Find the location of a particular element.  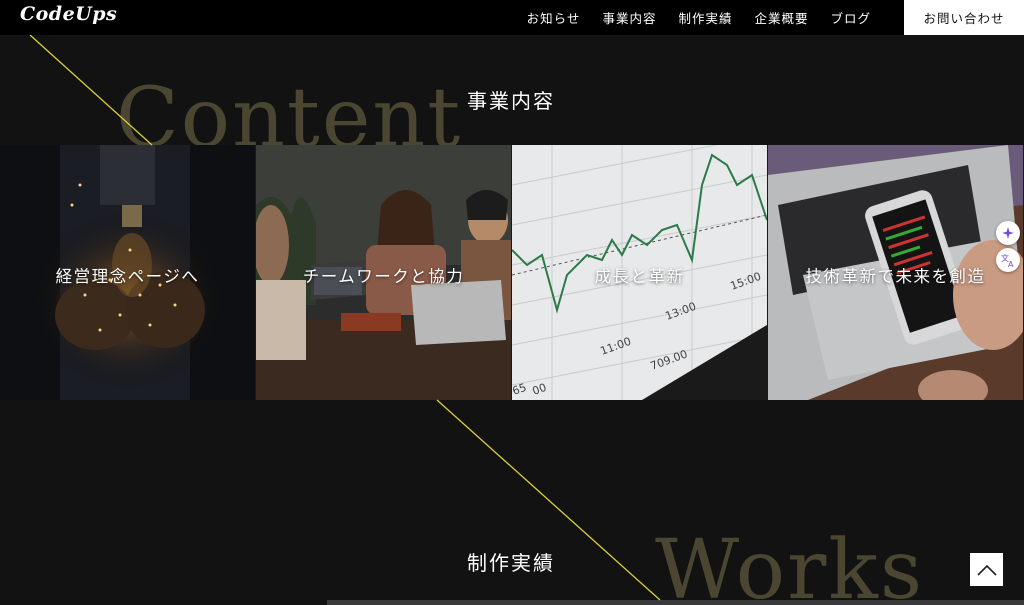

card-philosophy: 経営理念ページへ is located at coordinates (127, 272).